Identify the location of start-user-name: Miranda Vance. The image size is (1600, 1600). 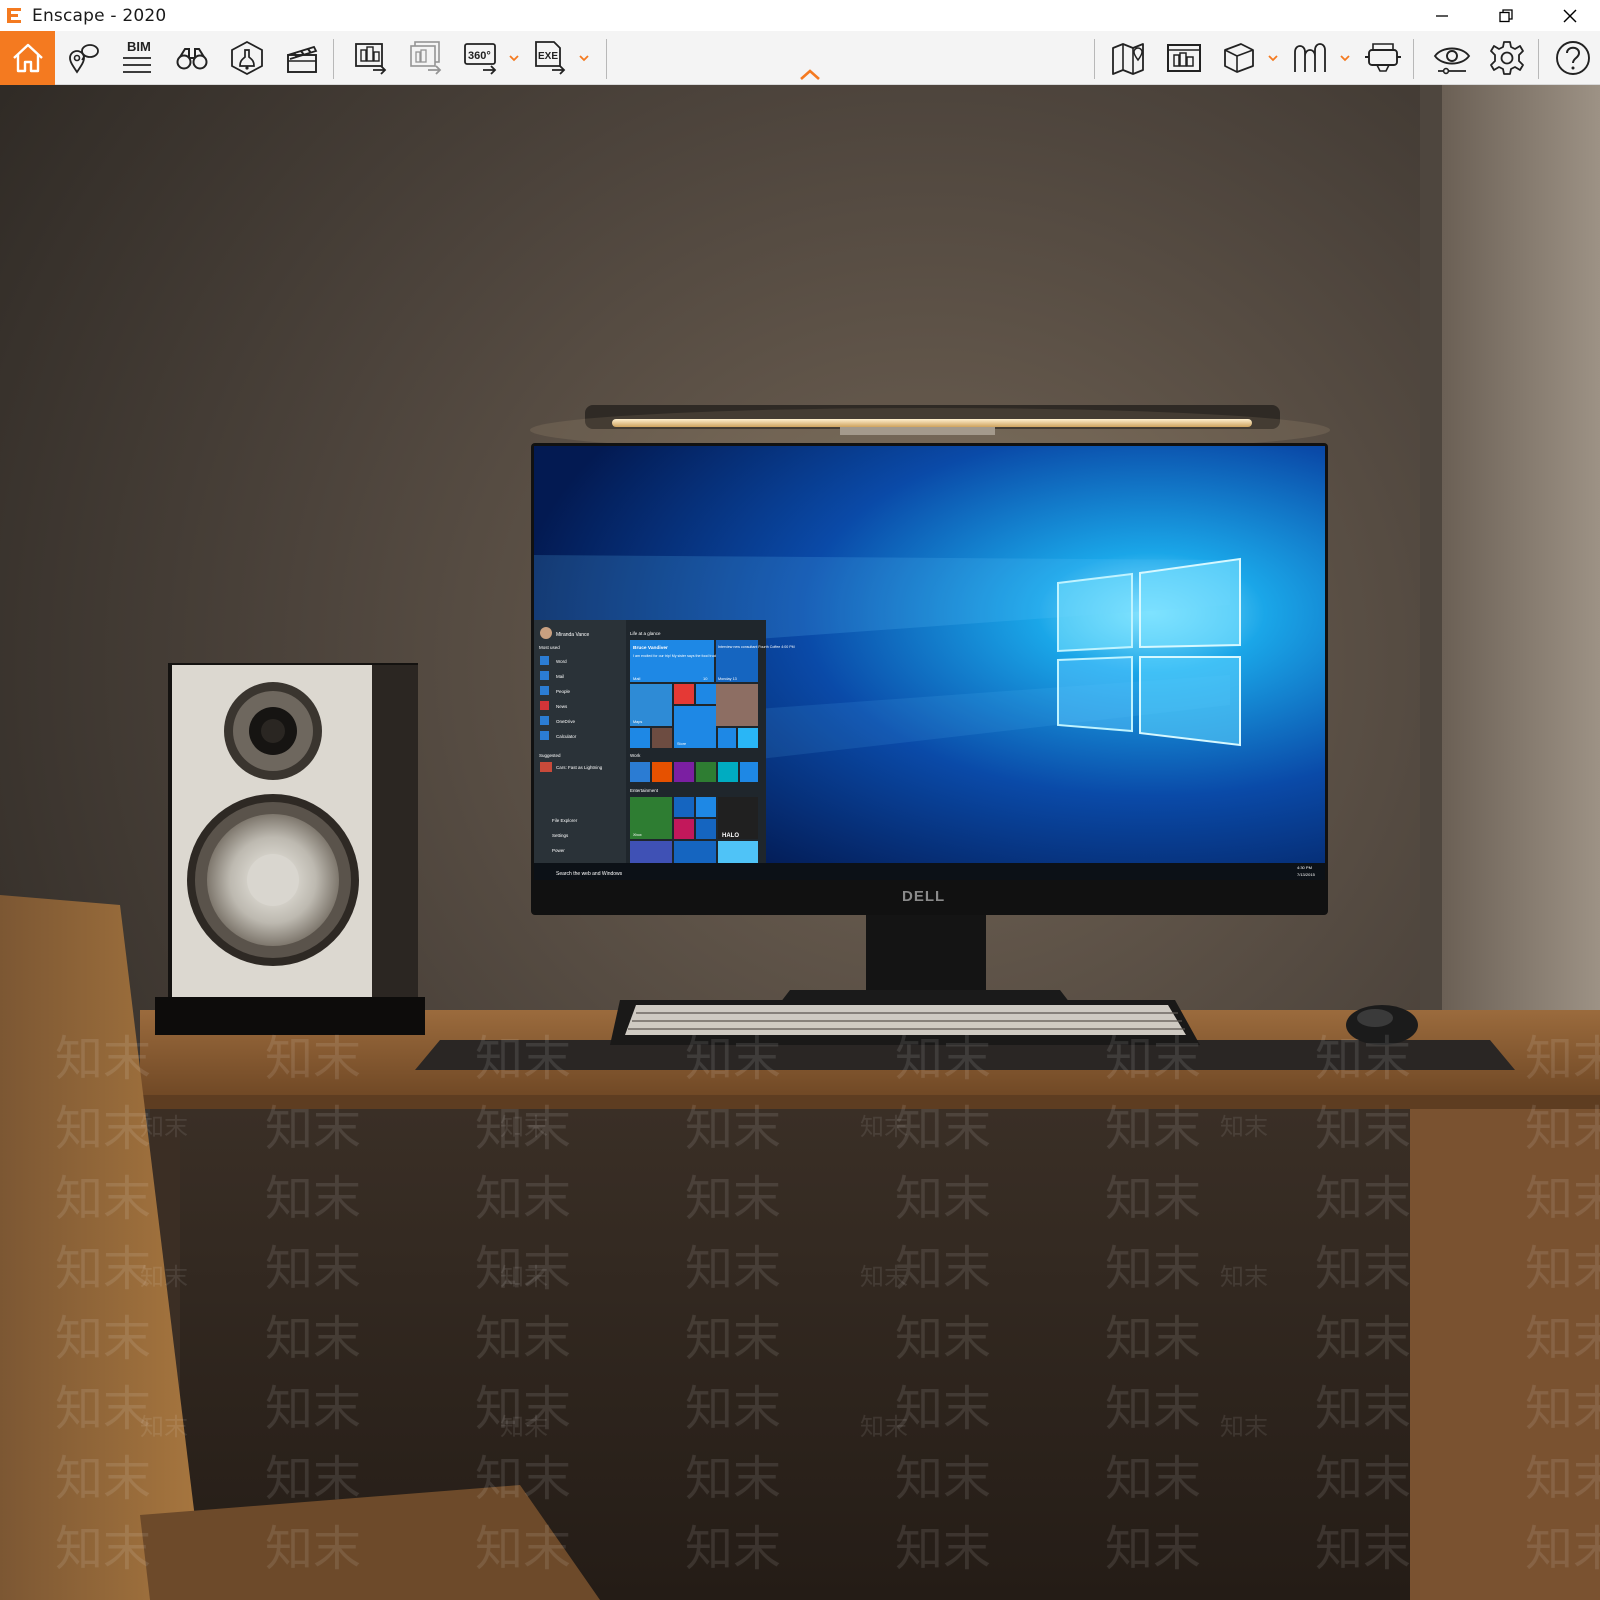
(572, 635).